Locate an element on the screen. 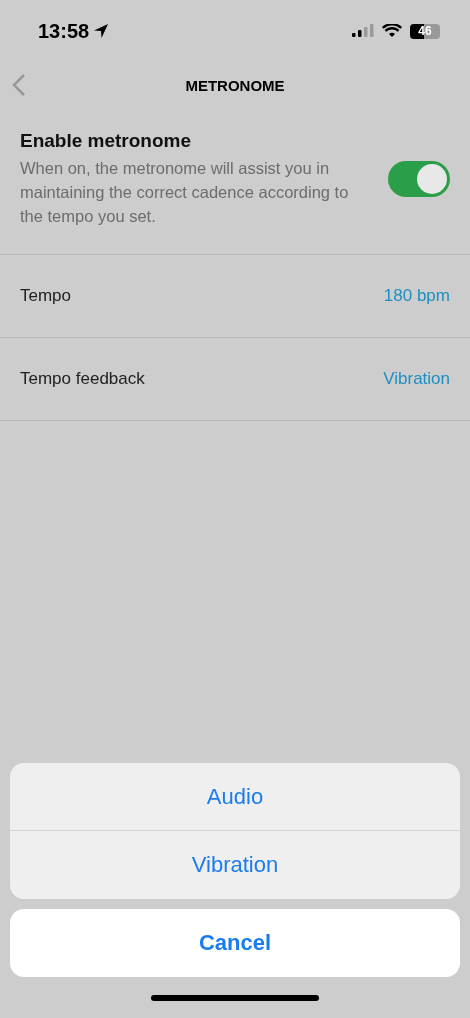  toggle-switch is located at coordinates (419, 179).